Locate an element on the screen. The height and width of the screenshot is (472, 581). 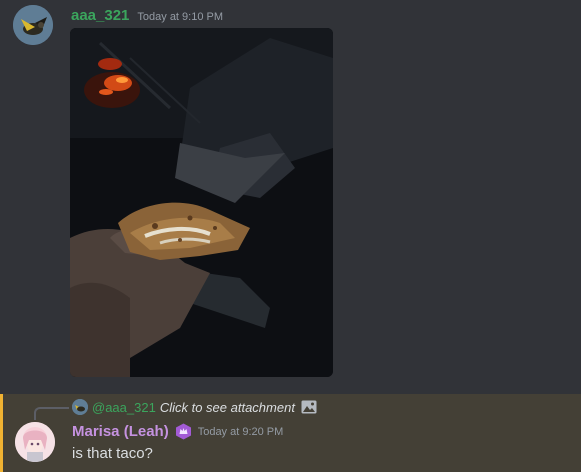
reply-text: Click to see attachment is located at coordinates (227, 407).